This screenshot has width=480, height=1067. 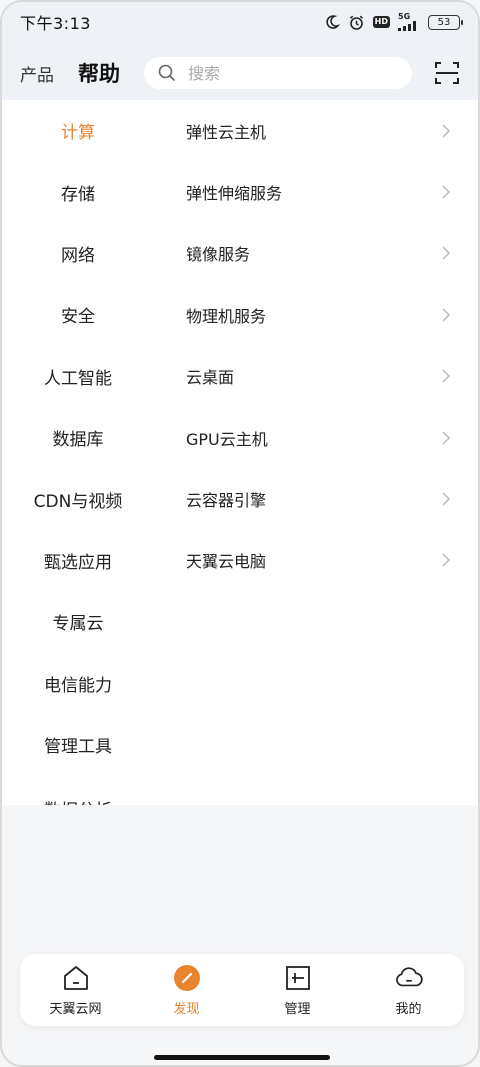 I want to click on category-label: 甄选应用, so click(x=78, y=562).